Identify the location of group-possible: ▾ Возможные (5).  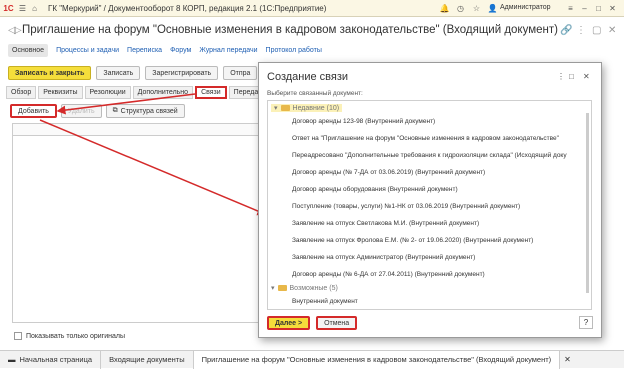
(304, 288).